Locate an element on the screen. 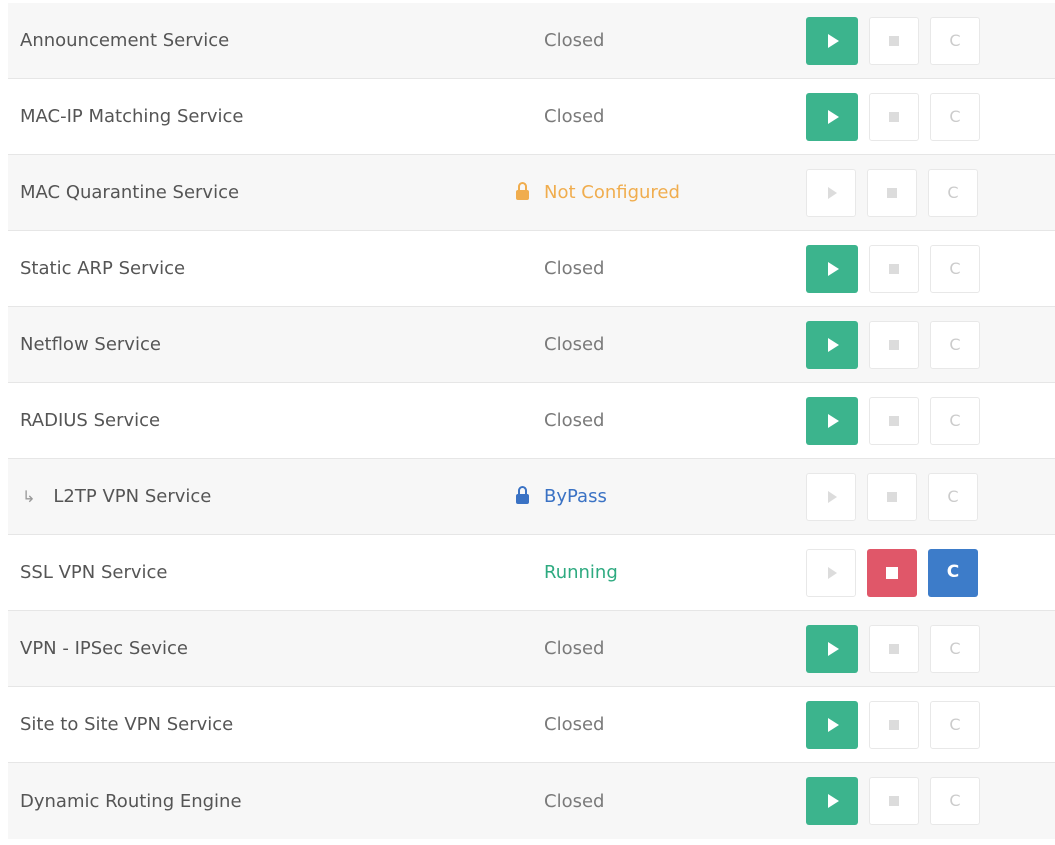 The height and width of the screenshot is (845, 1055). service-status-text: Not Configured is located at coordinates (612, 192).